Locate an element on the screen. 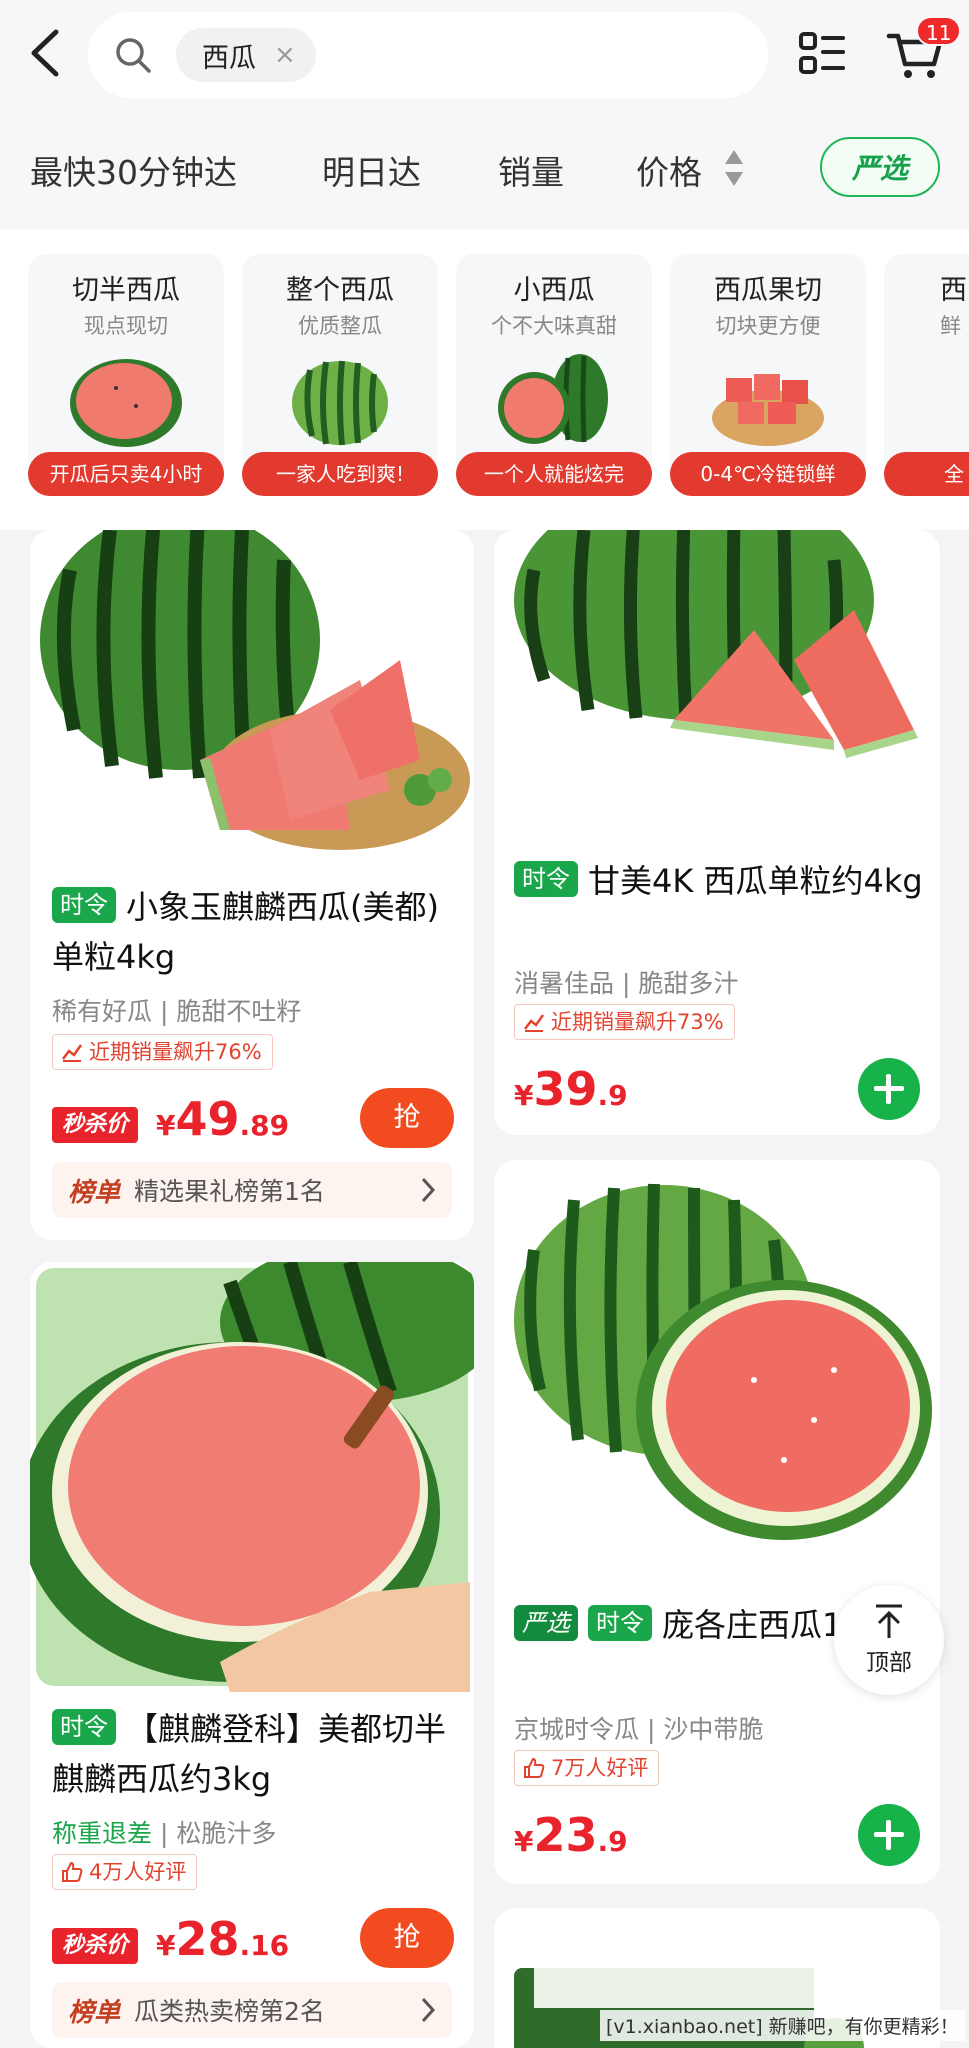  good-review-badge: 4万人好评 is located at coordinates (125, 1872).